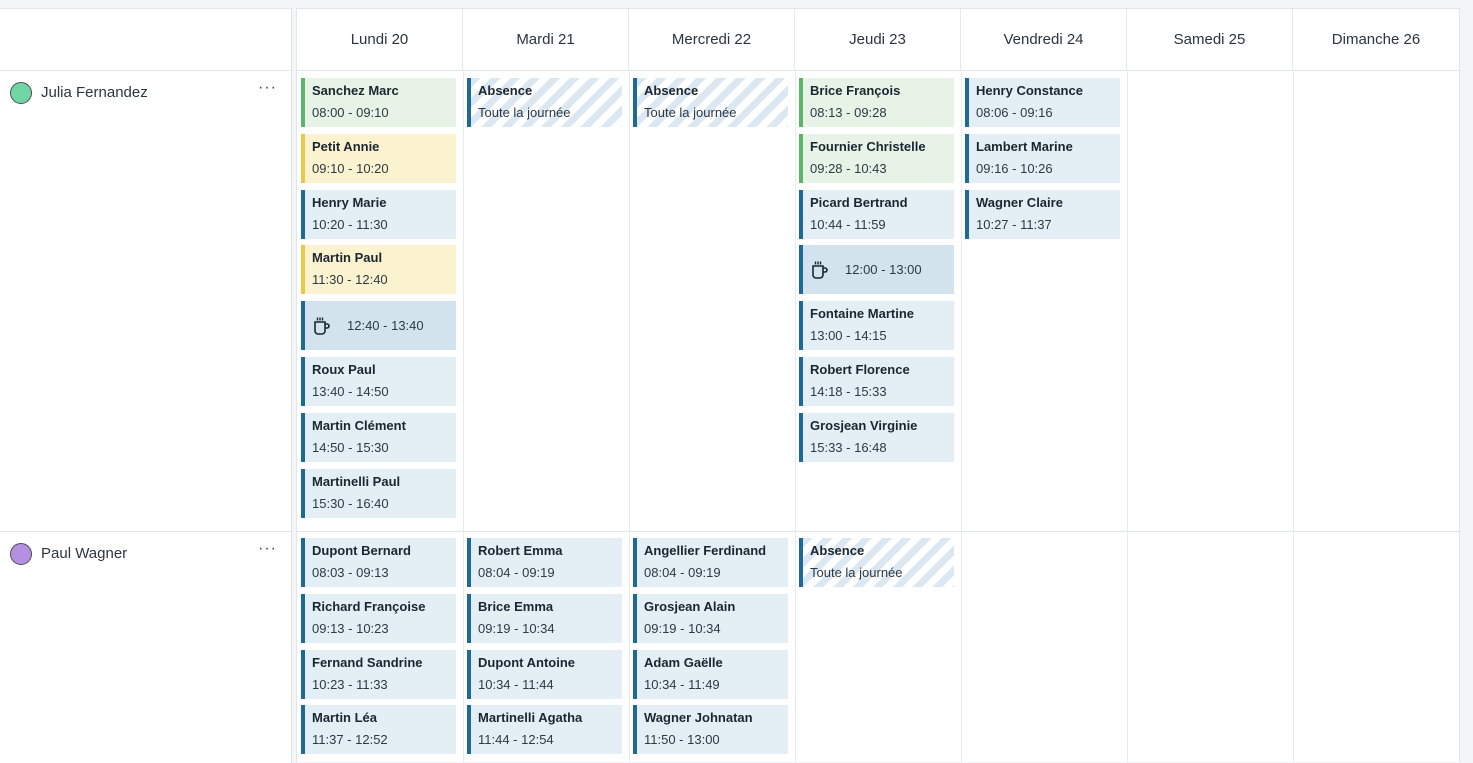 The width and height of the screenshot is (1473, 763). Describe the element at coordinates (546, 39) in the screenshot. I see `day-header-tuesday: Mardi 21` at that location.